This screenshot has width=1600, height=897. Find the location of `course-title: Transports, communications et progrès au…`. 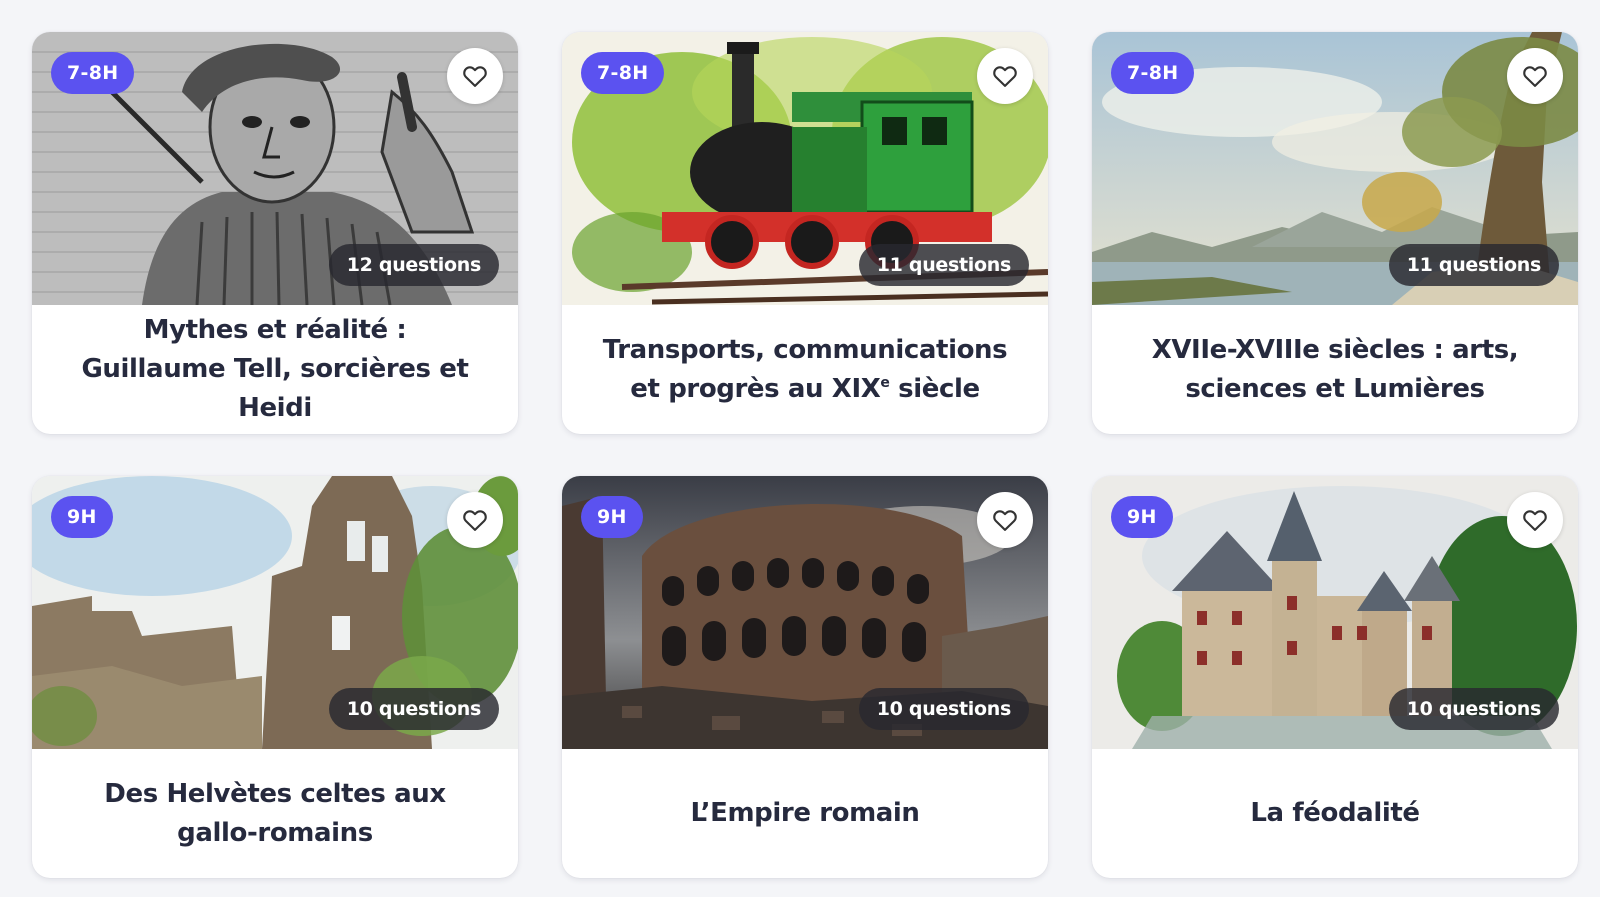

course-title: Transports, communications et progrès au… is located at coordinates (805, 369).